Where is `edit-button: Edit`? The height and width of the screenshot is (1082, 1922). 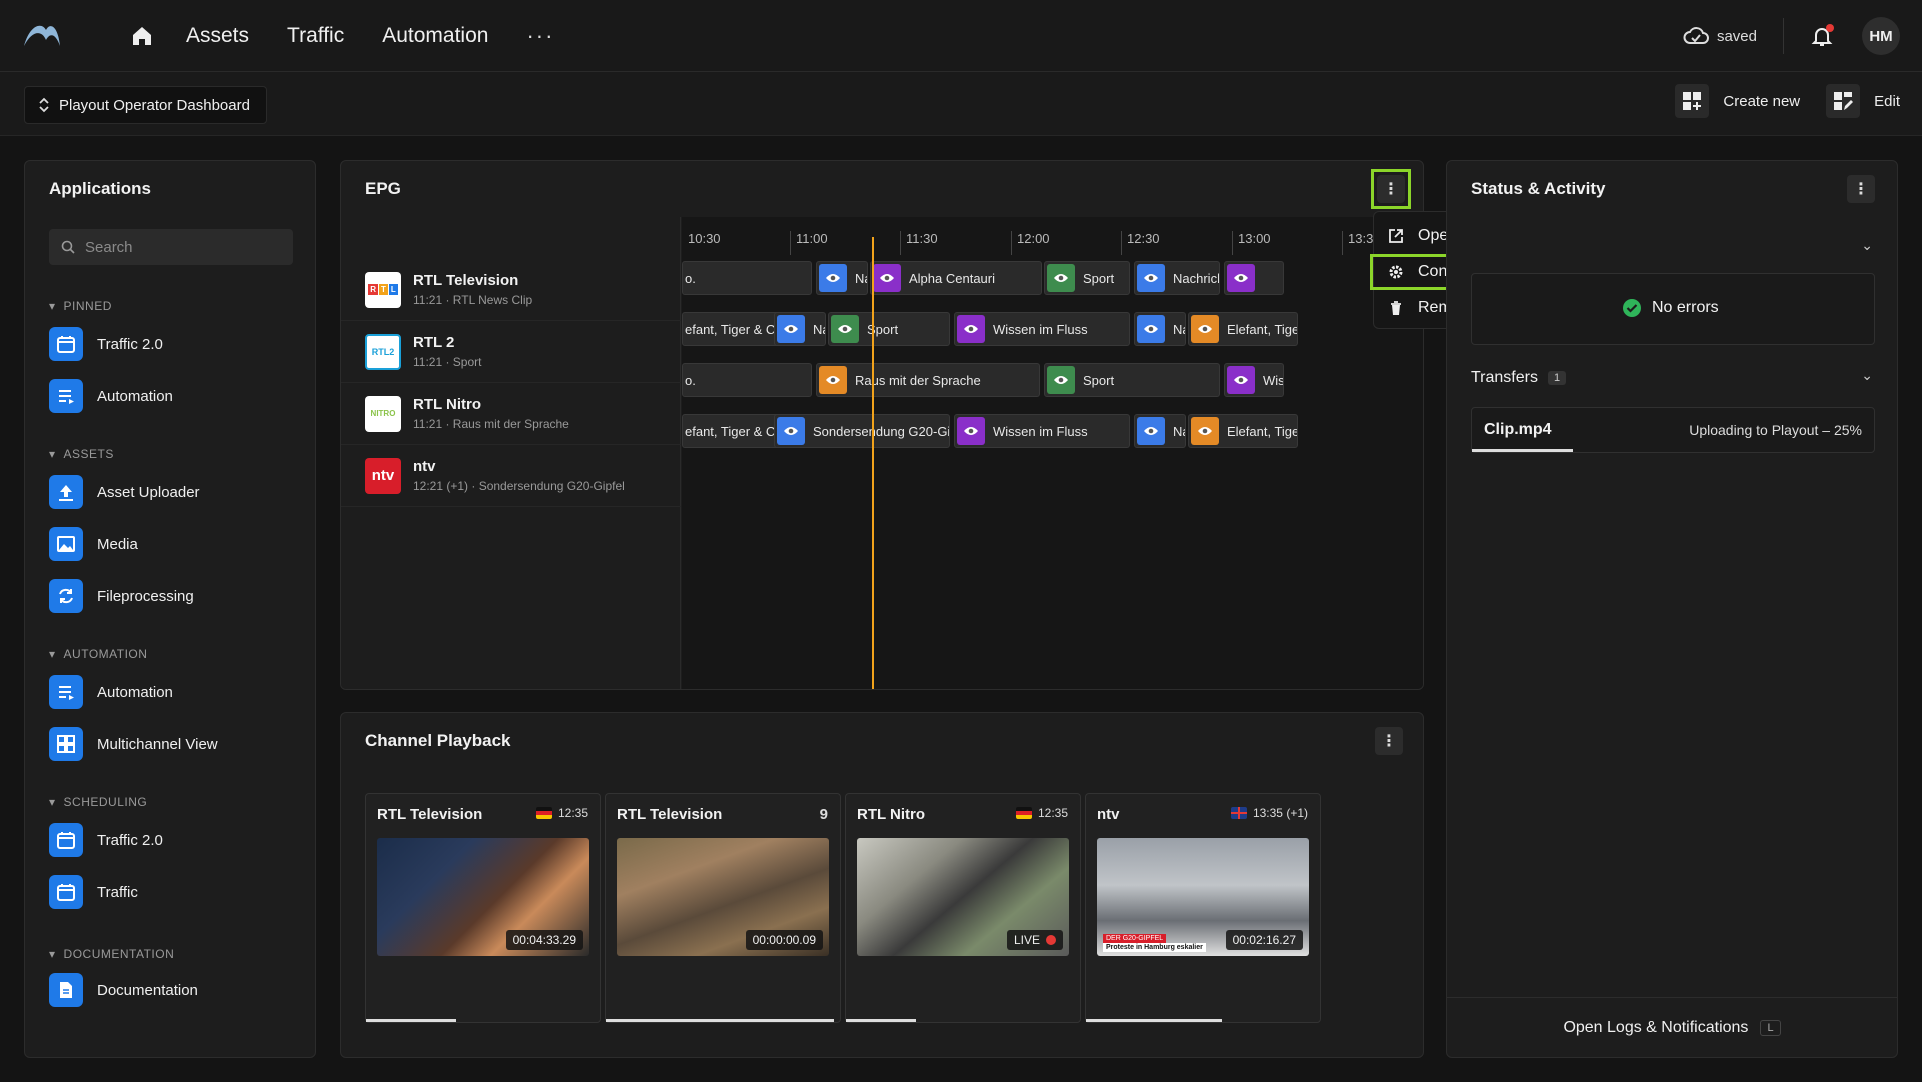 edit-button: Edit is located at coordinates (1887, 101).